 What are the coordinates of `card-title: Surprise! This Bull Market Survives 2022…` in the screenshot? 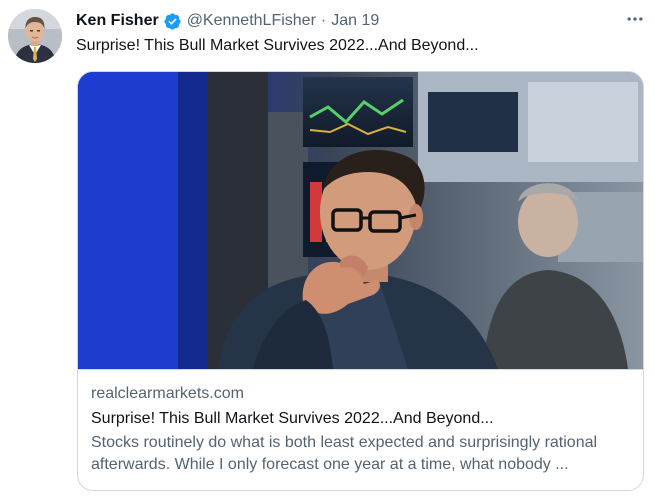 It's located at (292, 418).